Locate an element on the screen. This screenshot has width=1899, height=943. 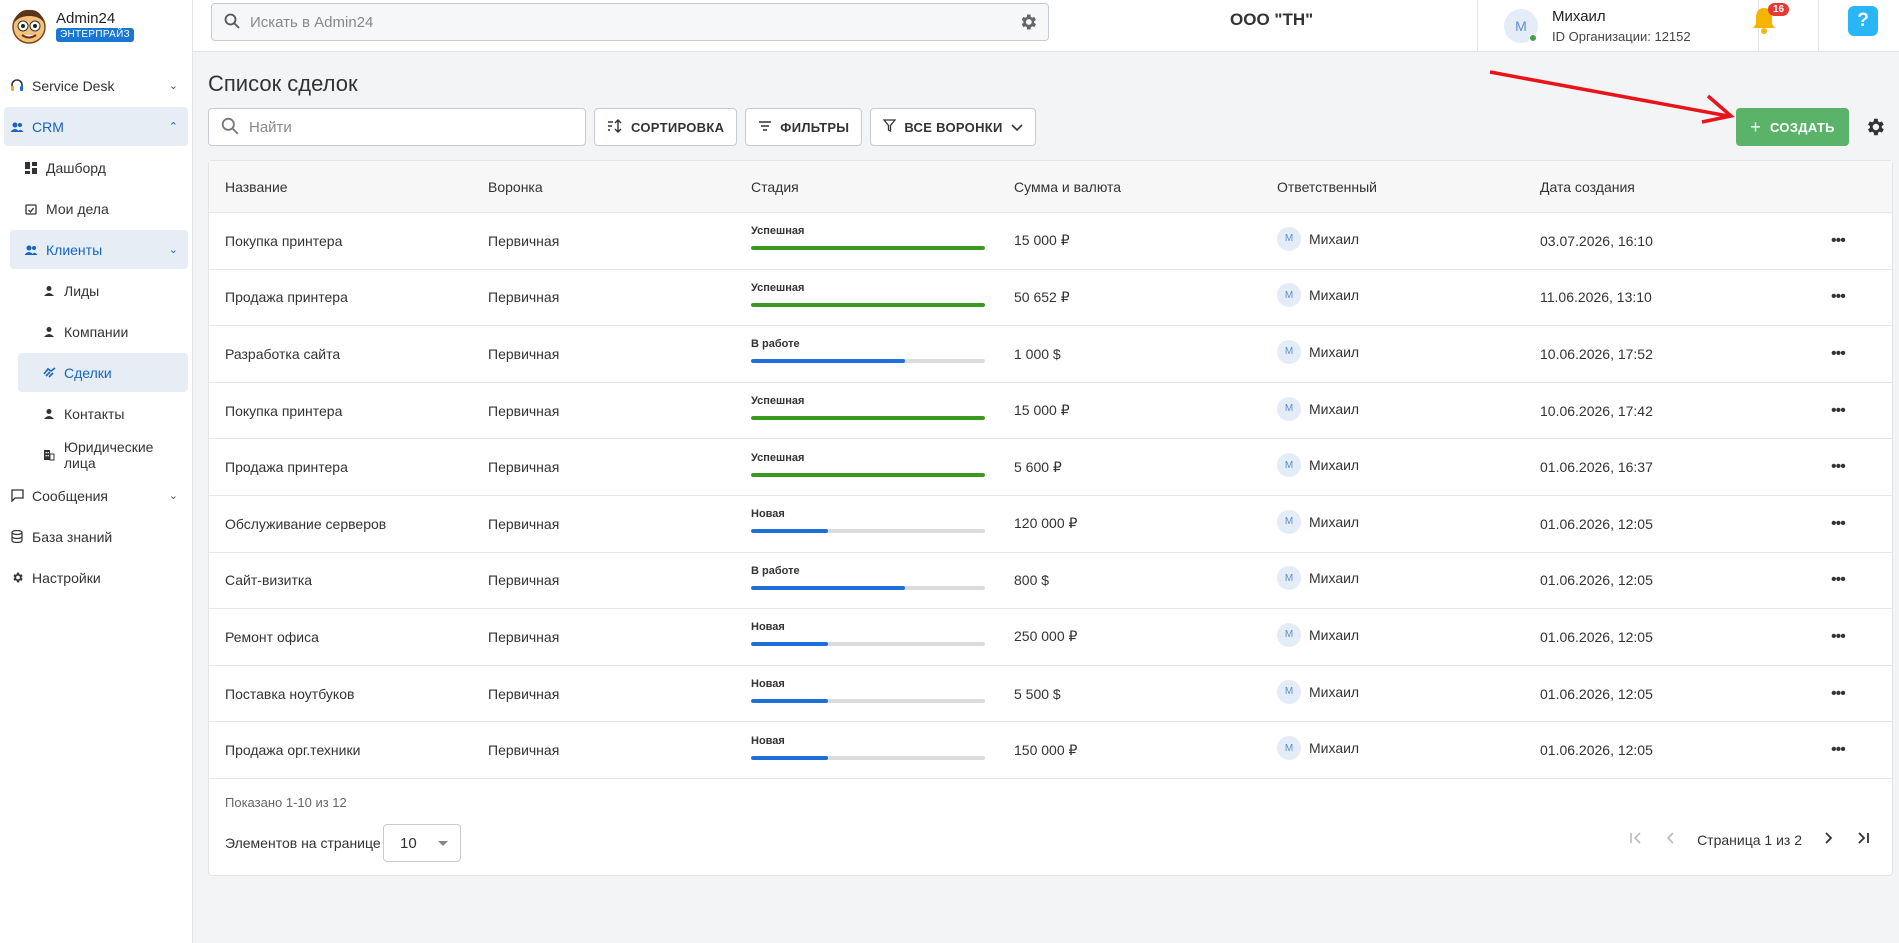
deal-amount: 50 652 ₽ is located at coordinates (1042, 296).